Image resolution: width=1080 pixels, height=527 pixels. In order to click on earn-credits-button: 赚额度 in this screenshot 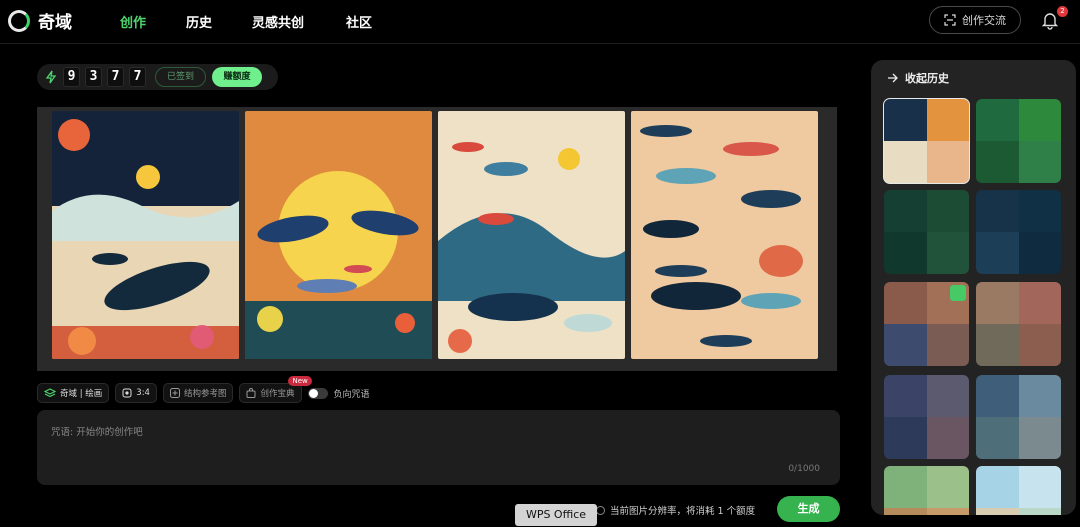, I will do `click(237, 77)`.